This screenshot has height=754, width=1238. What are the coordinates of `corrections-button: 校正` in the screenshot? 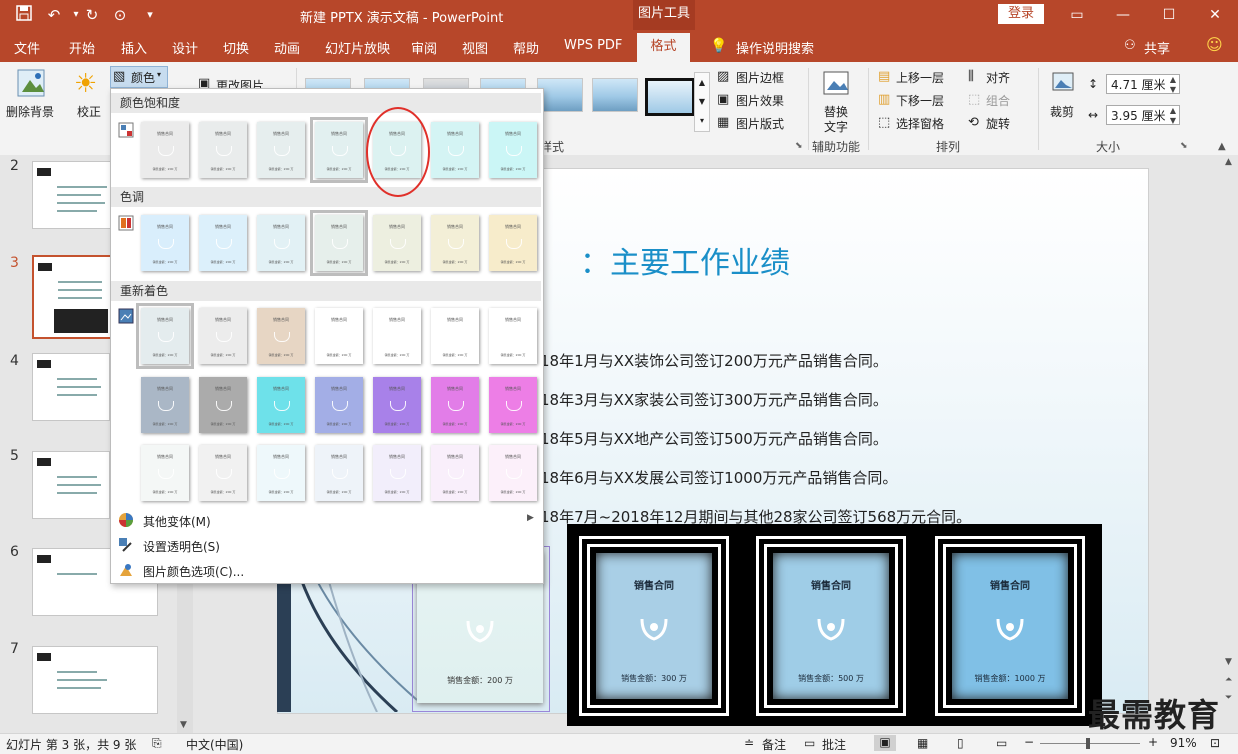 It's located at (89, 111).